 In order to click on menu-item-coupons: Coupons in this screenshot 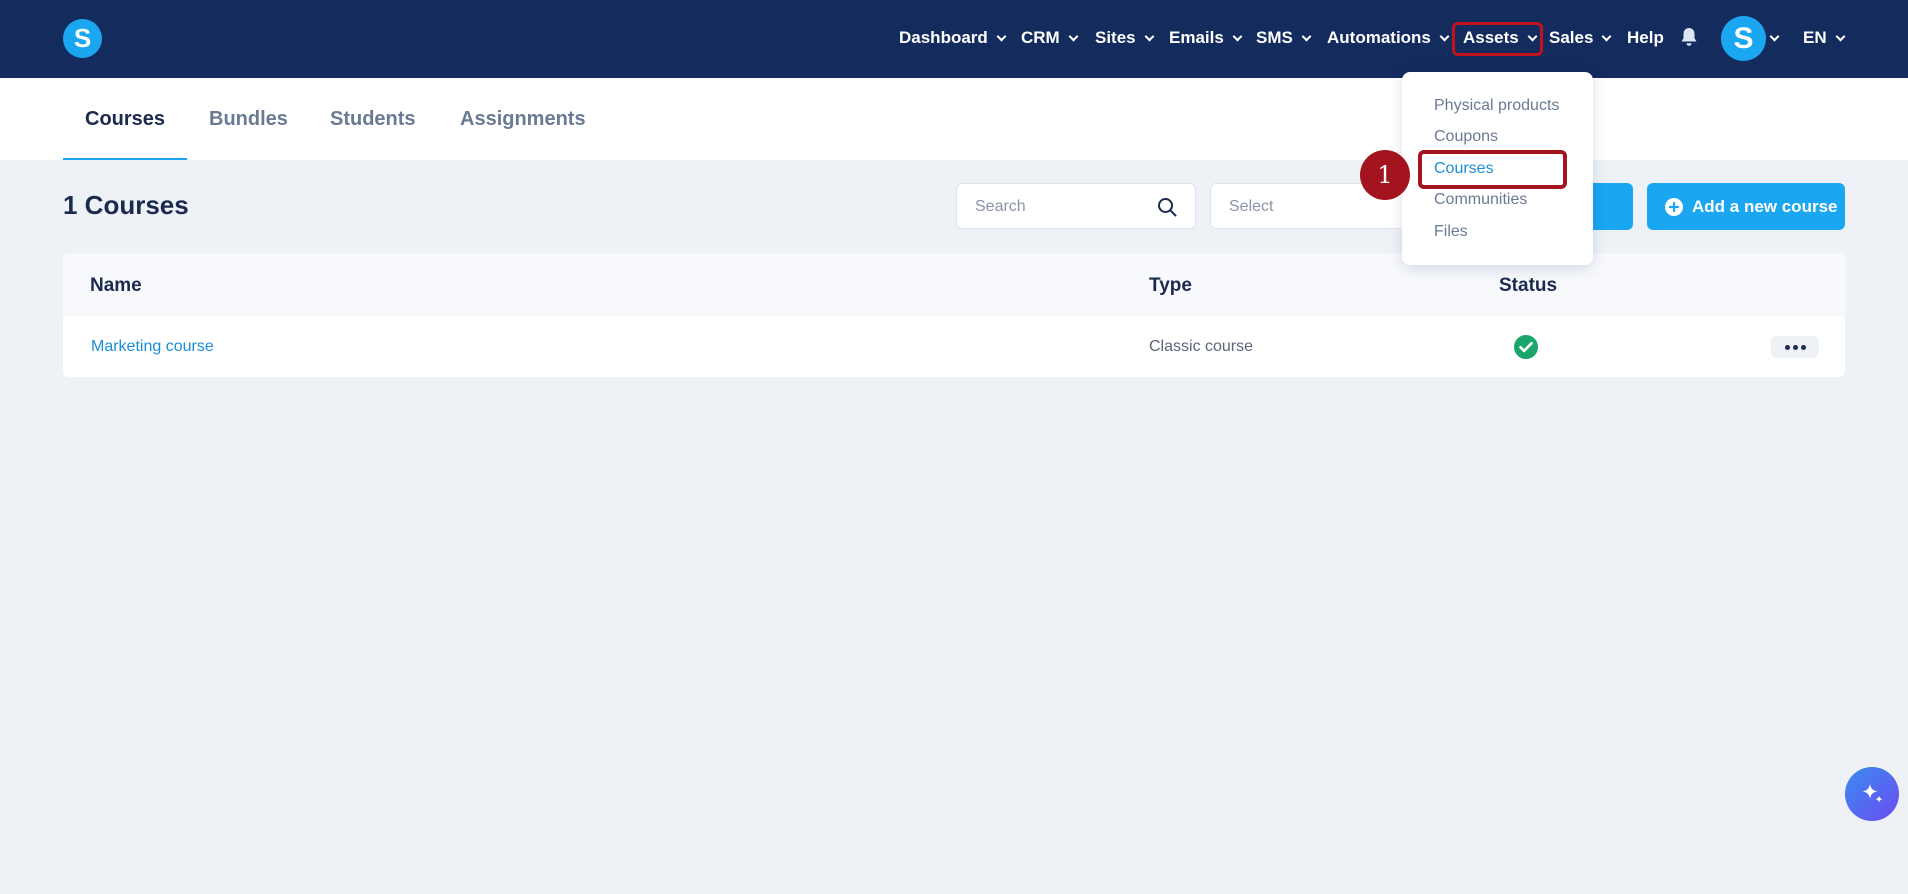, I will do `click(1466, 137)`.